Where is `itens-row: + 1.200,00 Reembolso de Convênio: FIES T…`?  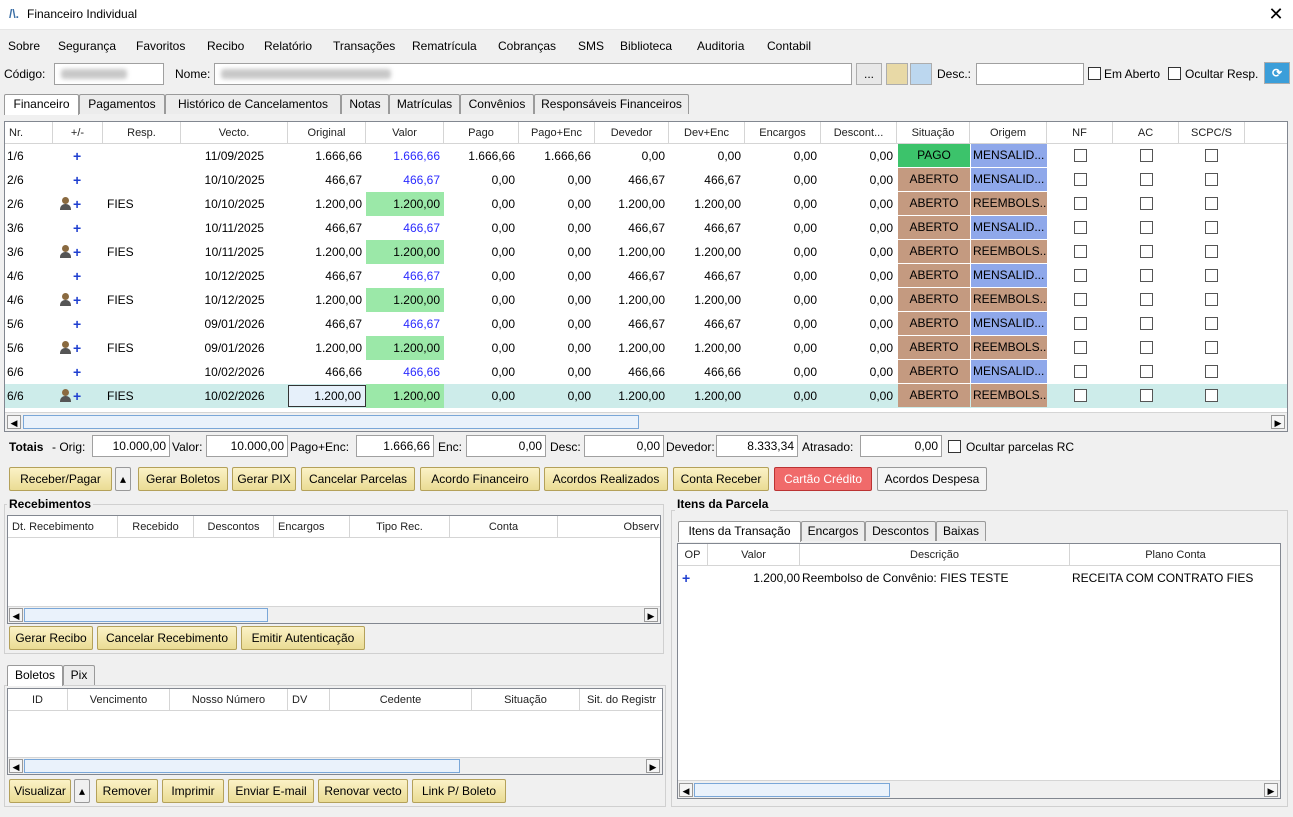 itens-row: + 1.200,00 Reembolso de Convênio: FIES T… is located at coordinates (979, 578).